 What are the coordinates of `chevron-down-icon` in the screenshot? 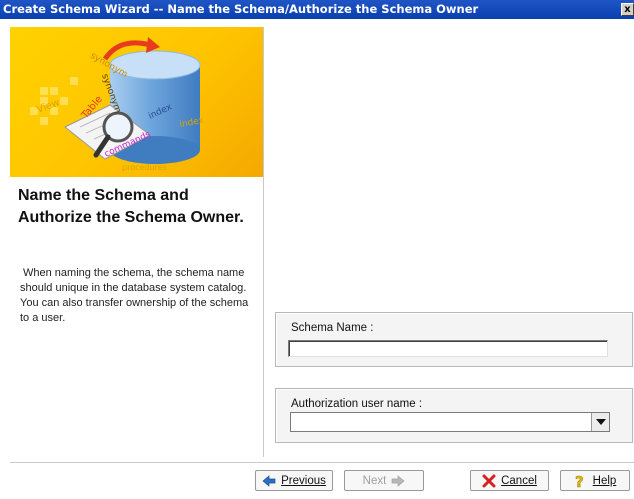 It's located at (600, 422).